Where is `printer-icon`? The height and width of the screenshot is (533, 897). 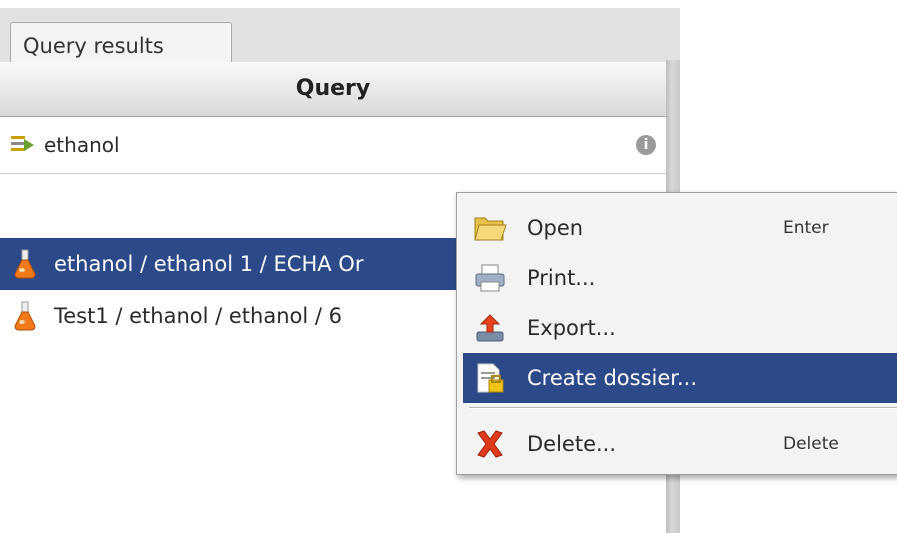 printer-icon is located at coordinates (490, 278).